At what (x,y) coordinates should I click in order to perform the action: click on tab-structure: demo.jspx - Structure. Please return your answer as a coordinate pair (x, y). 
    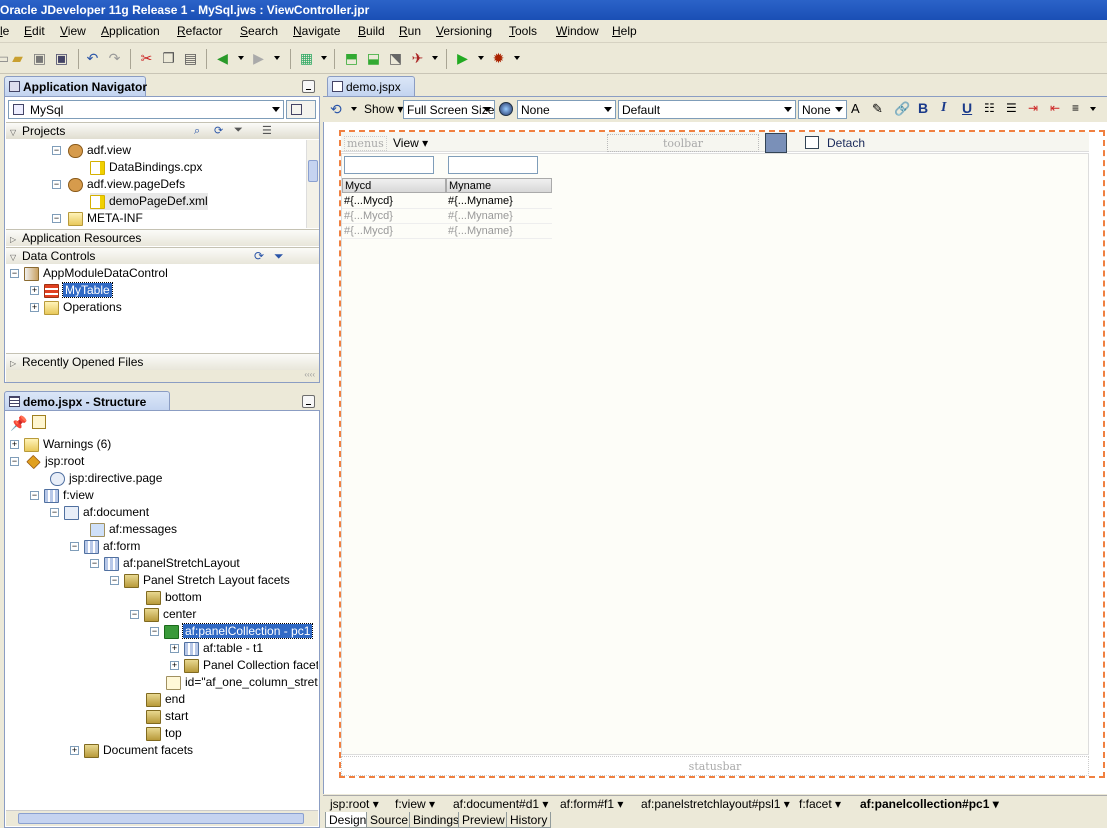
    Looking at the image, I should click on (87, 401).